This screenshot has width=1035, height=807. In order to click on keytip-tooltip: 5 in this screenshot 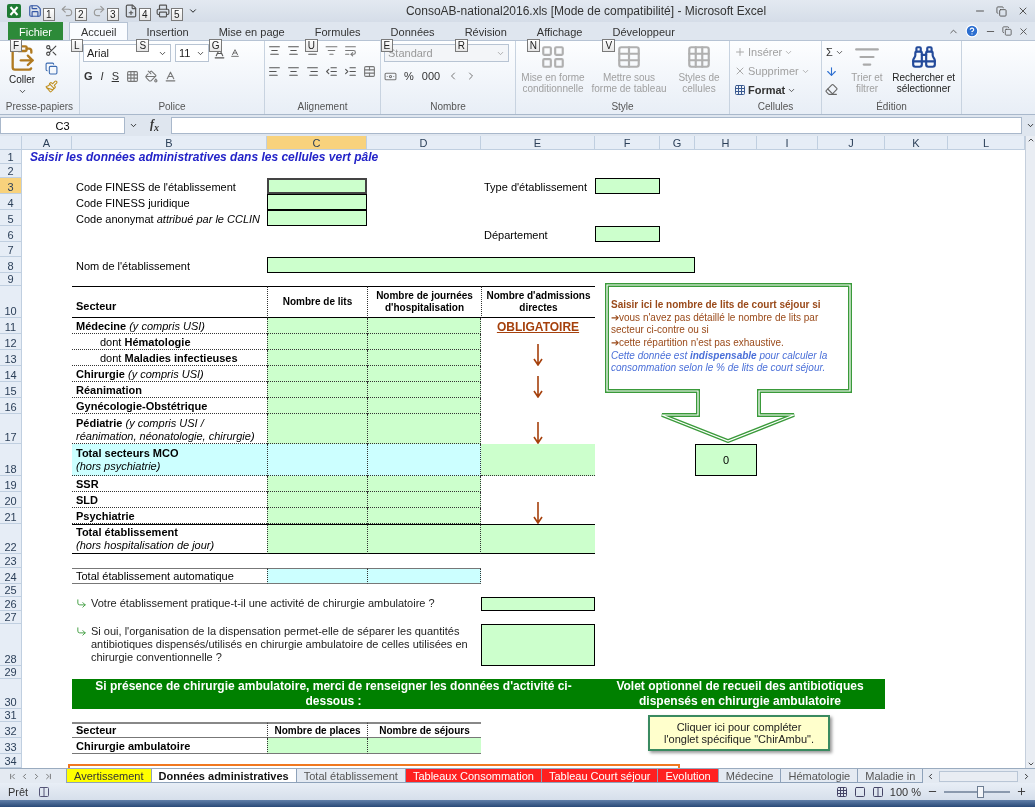, I will do `click(177, 14)`.